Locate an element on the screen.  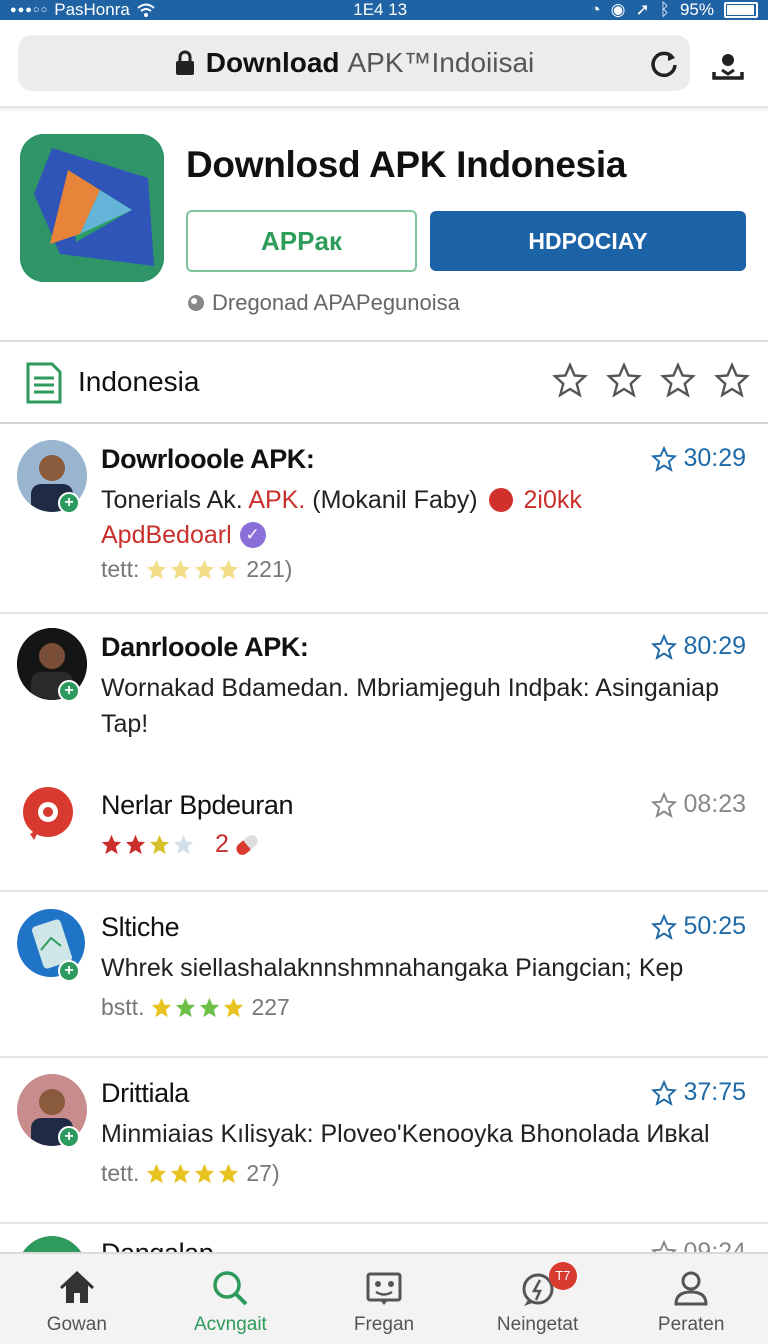
rating-count: 27) is located at coordinates (263, 1173).